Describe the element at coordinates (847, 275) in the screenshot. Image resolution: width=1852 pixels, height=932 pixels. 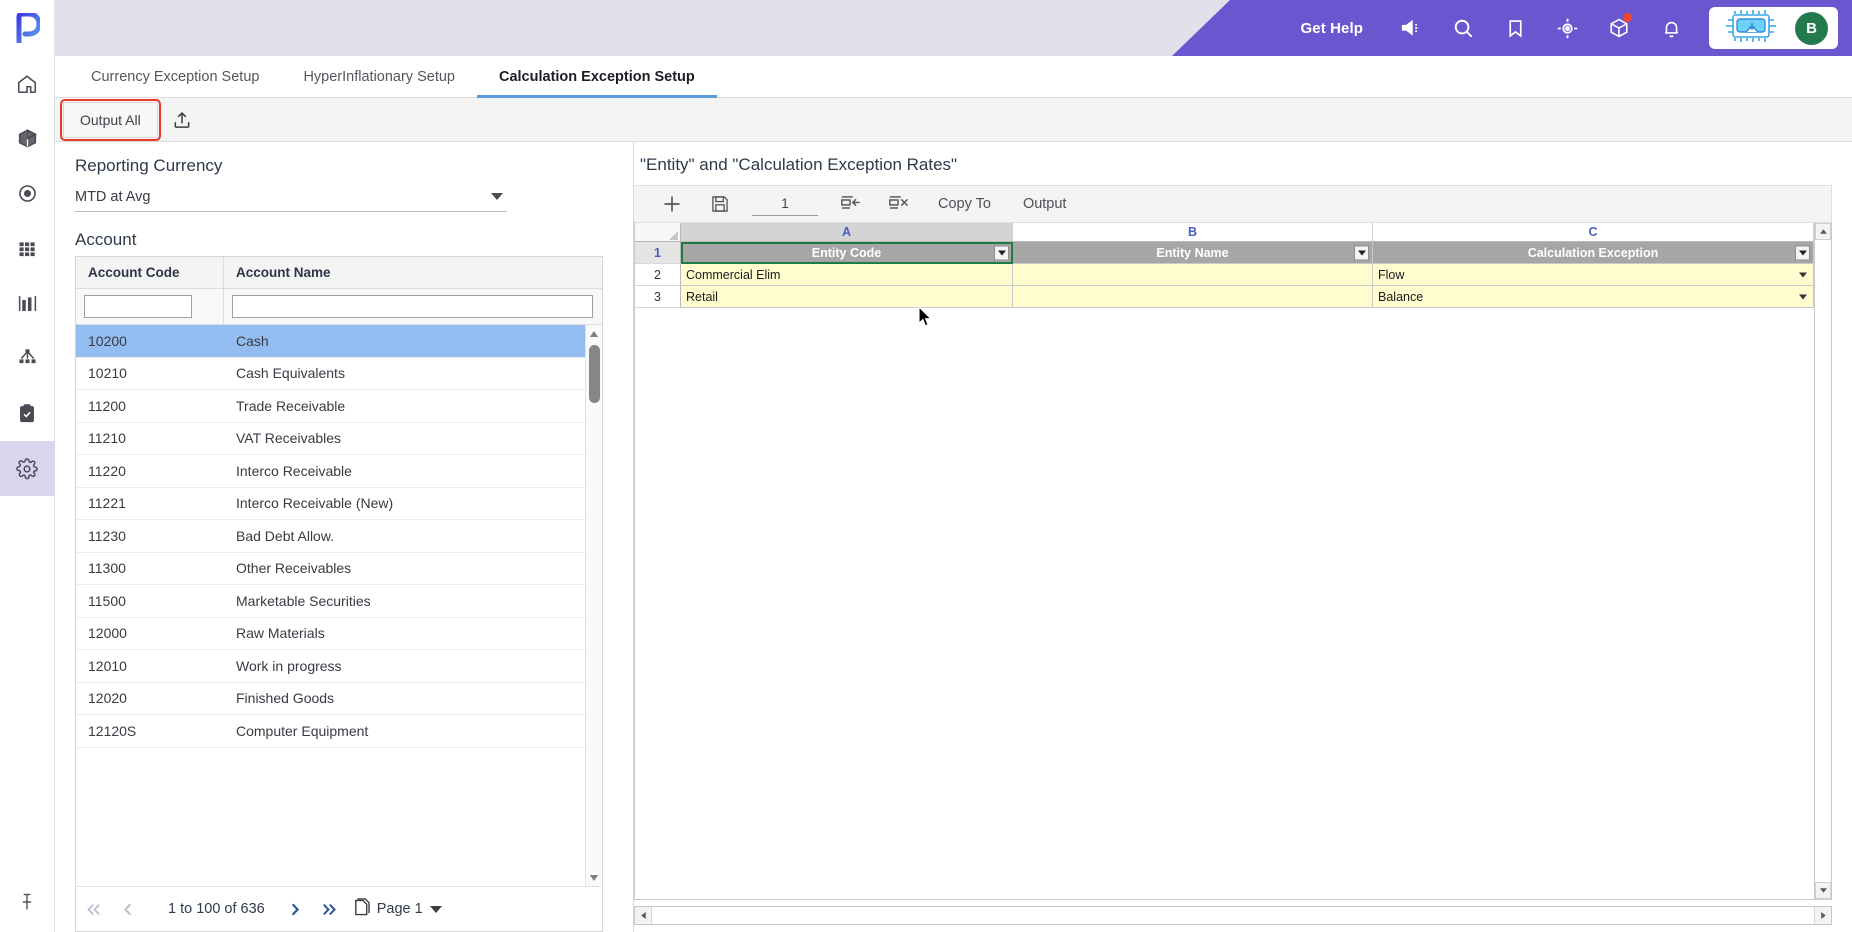
I see `cell-a2: Commercial Elim` at that location.